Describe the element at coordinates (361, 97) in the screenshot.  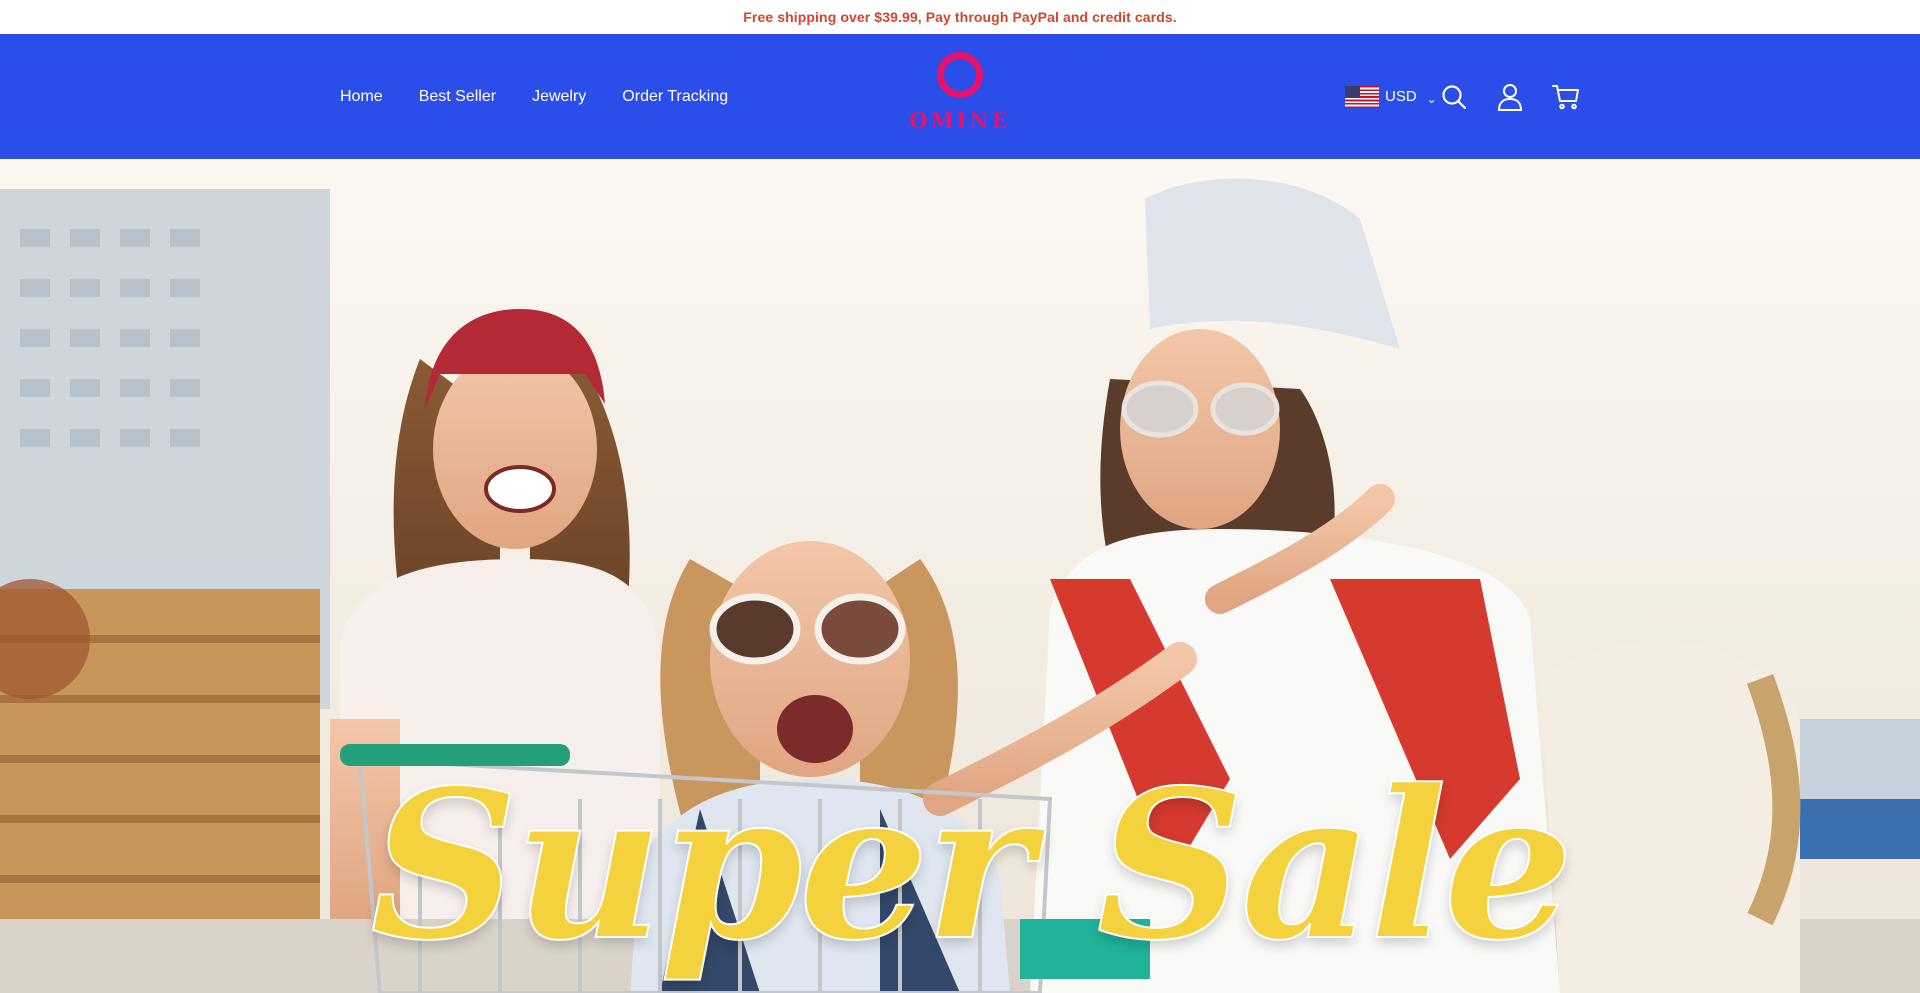
I see `nav-item-home: Home` at that location.